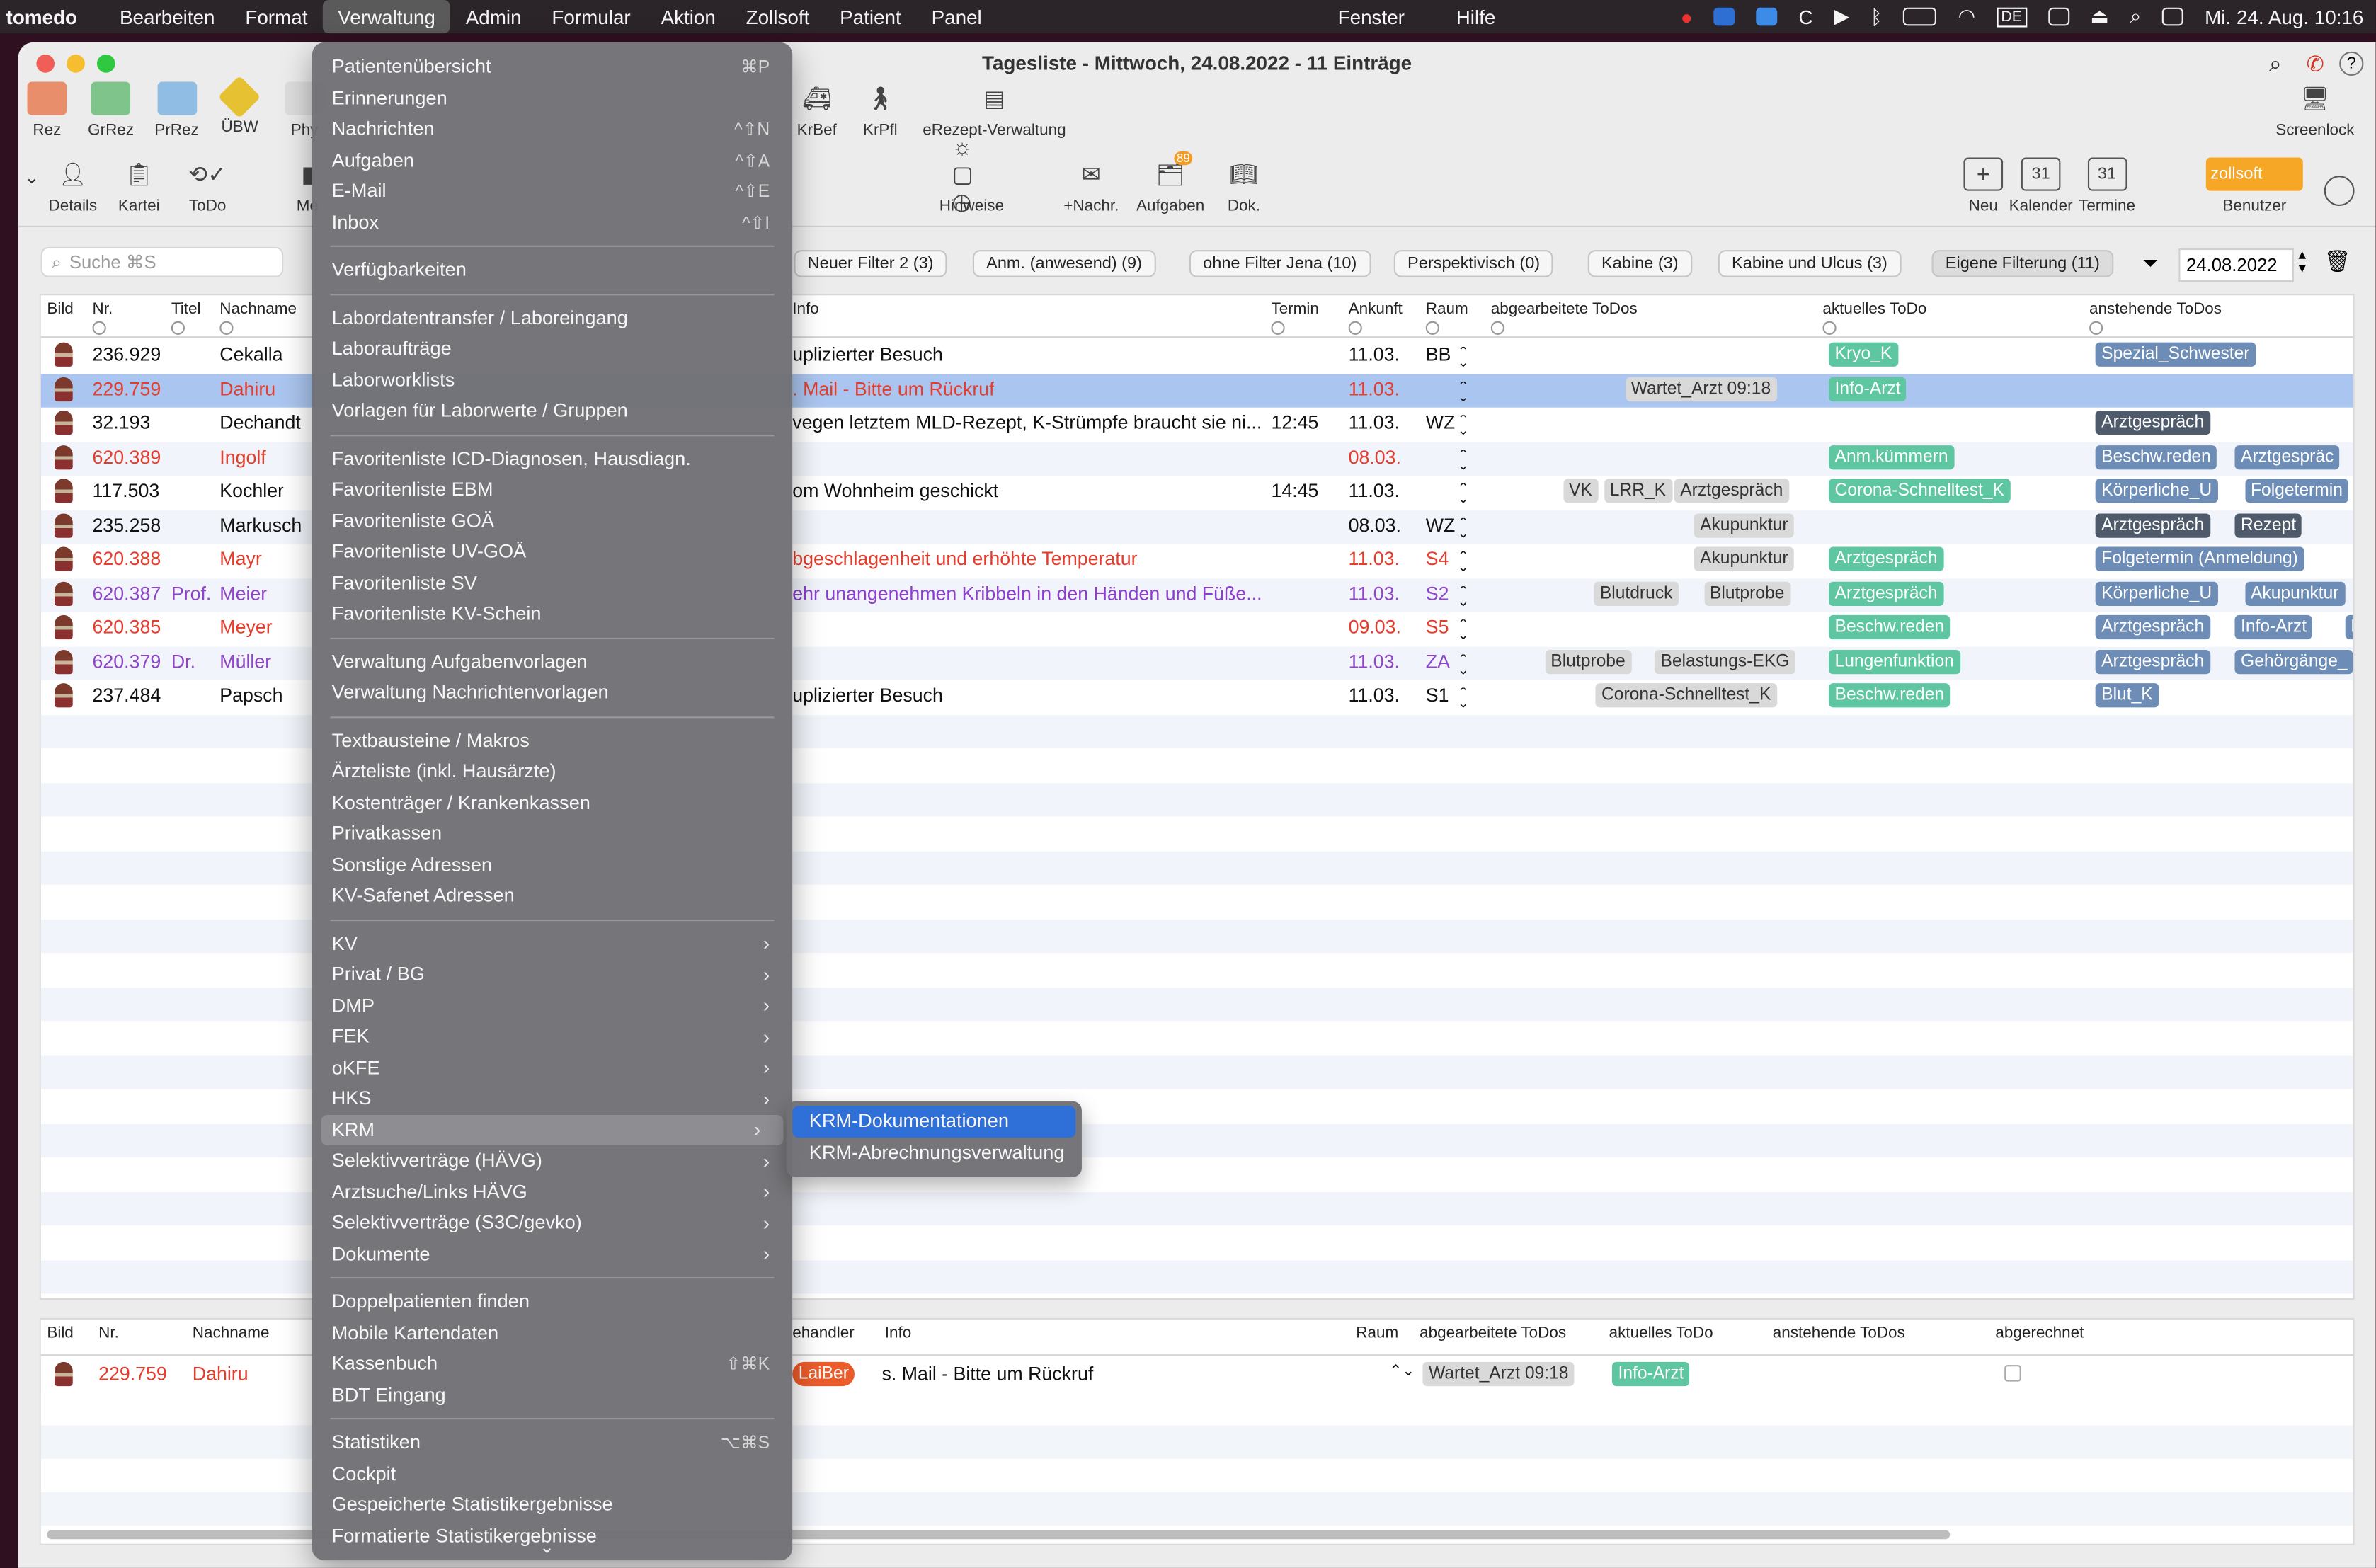 This screenshot has height=1568, width=2376. I want to click on filter-tab-kabine: Kabine (3), so click(1639, 263).